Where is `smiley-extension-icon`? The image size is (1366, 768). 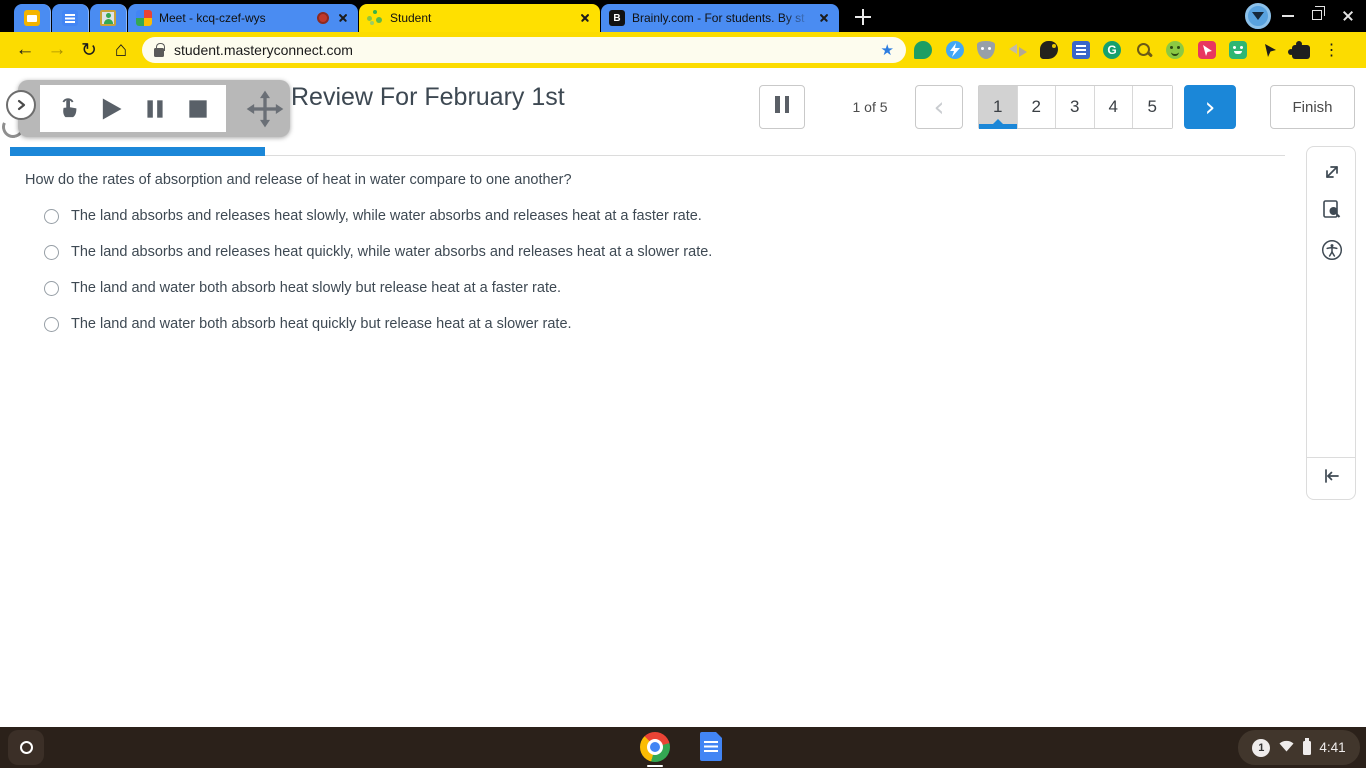 smiley-extension-icon is located at coordinates (1175, 50).